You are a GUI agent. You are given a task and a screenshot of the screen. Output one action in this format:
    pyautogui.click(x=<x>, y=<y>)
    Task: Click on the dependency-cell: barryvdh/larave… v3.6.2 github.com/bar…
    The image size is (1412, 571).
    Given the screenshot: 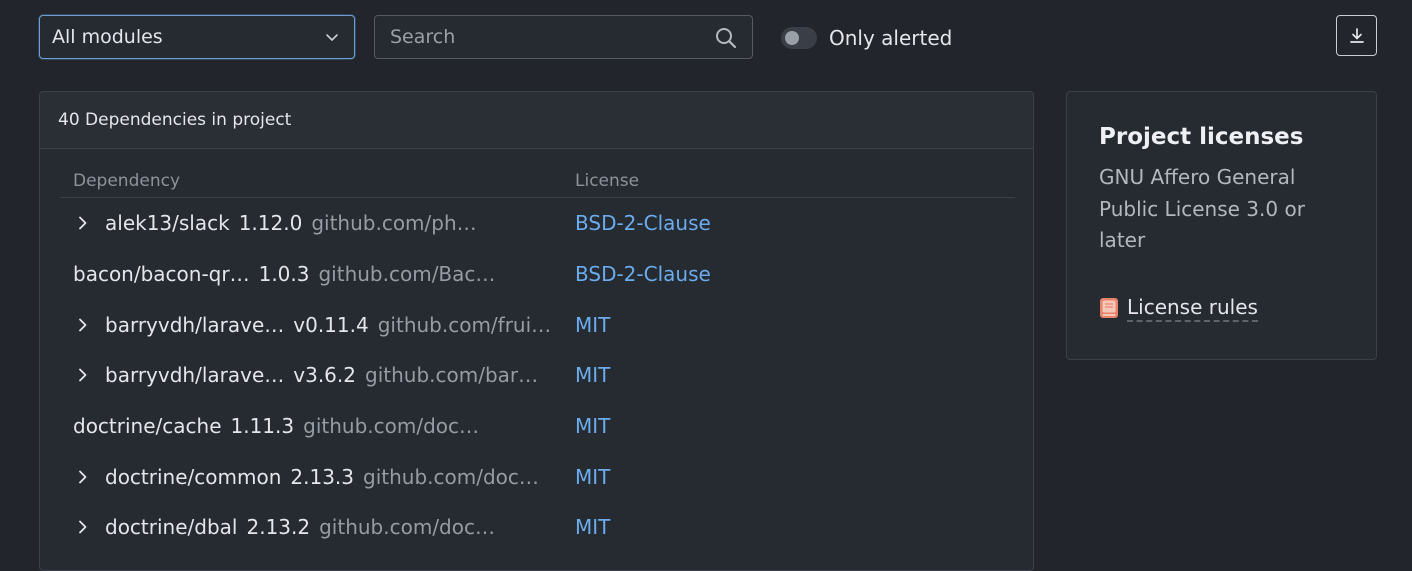 What is the action you would take?
    pyautogui.click(x=305, y=375)
    